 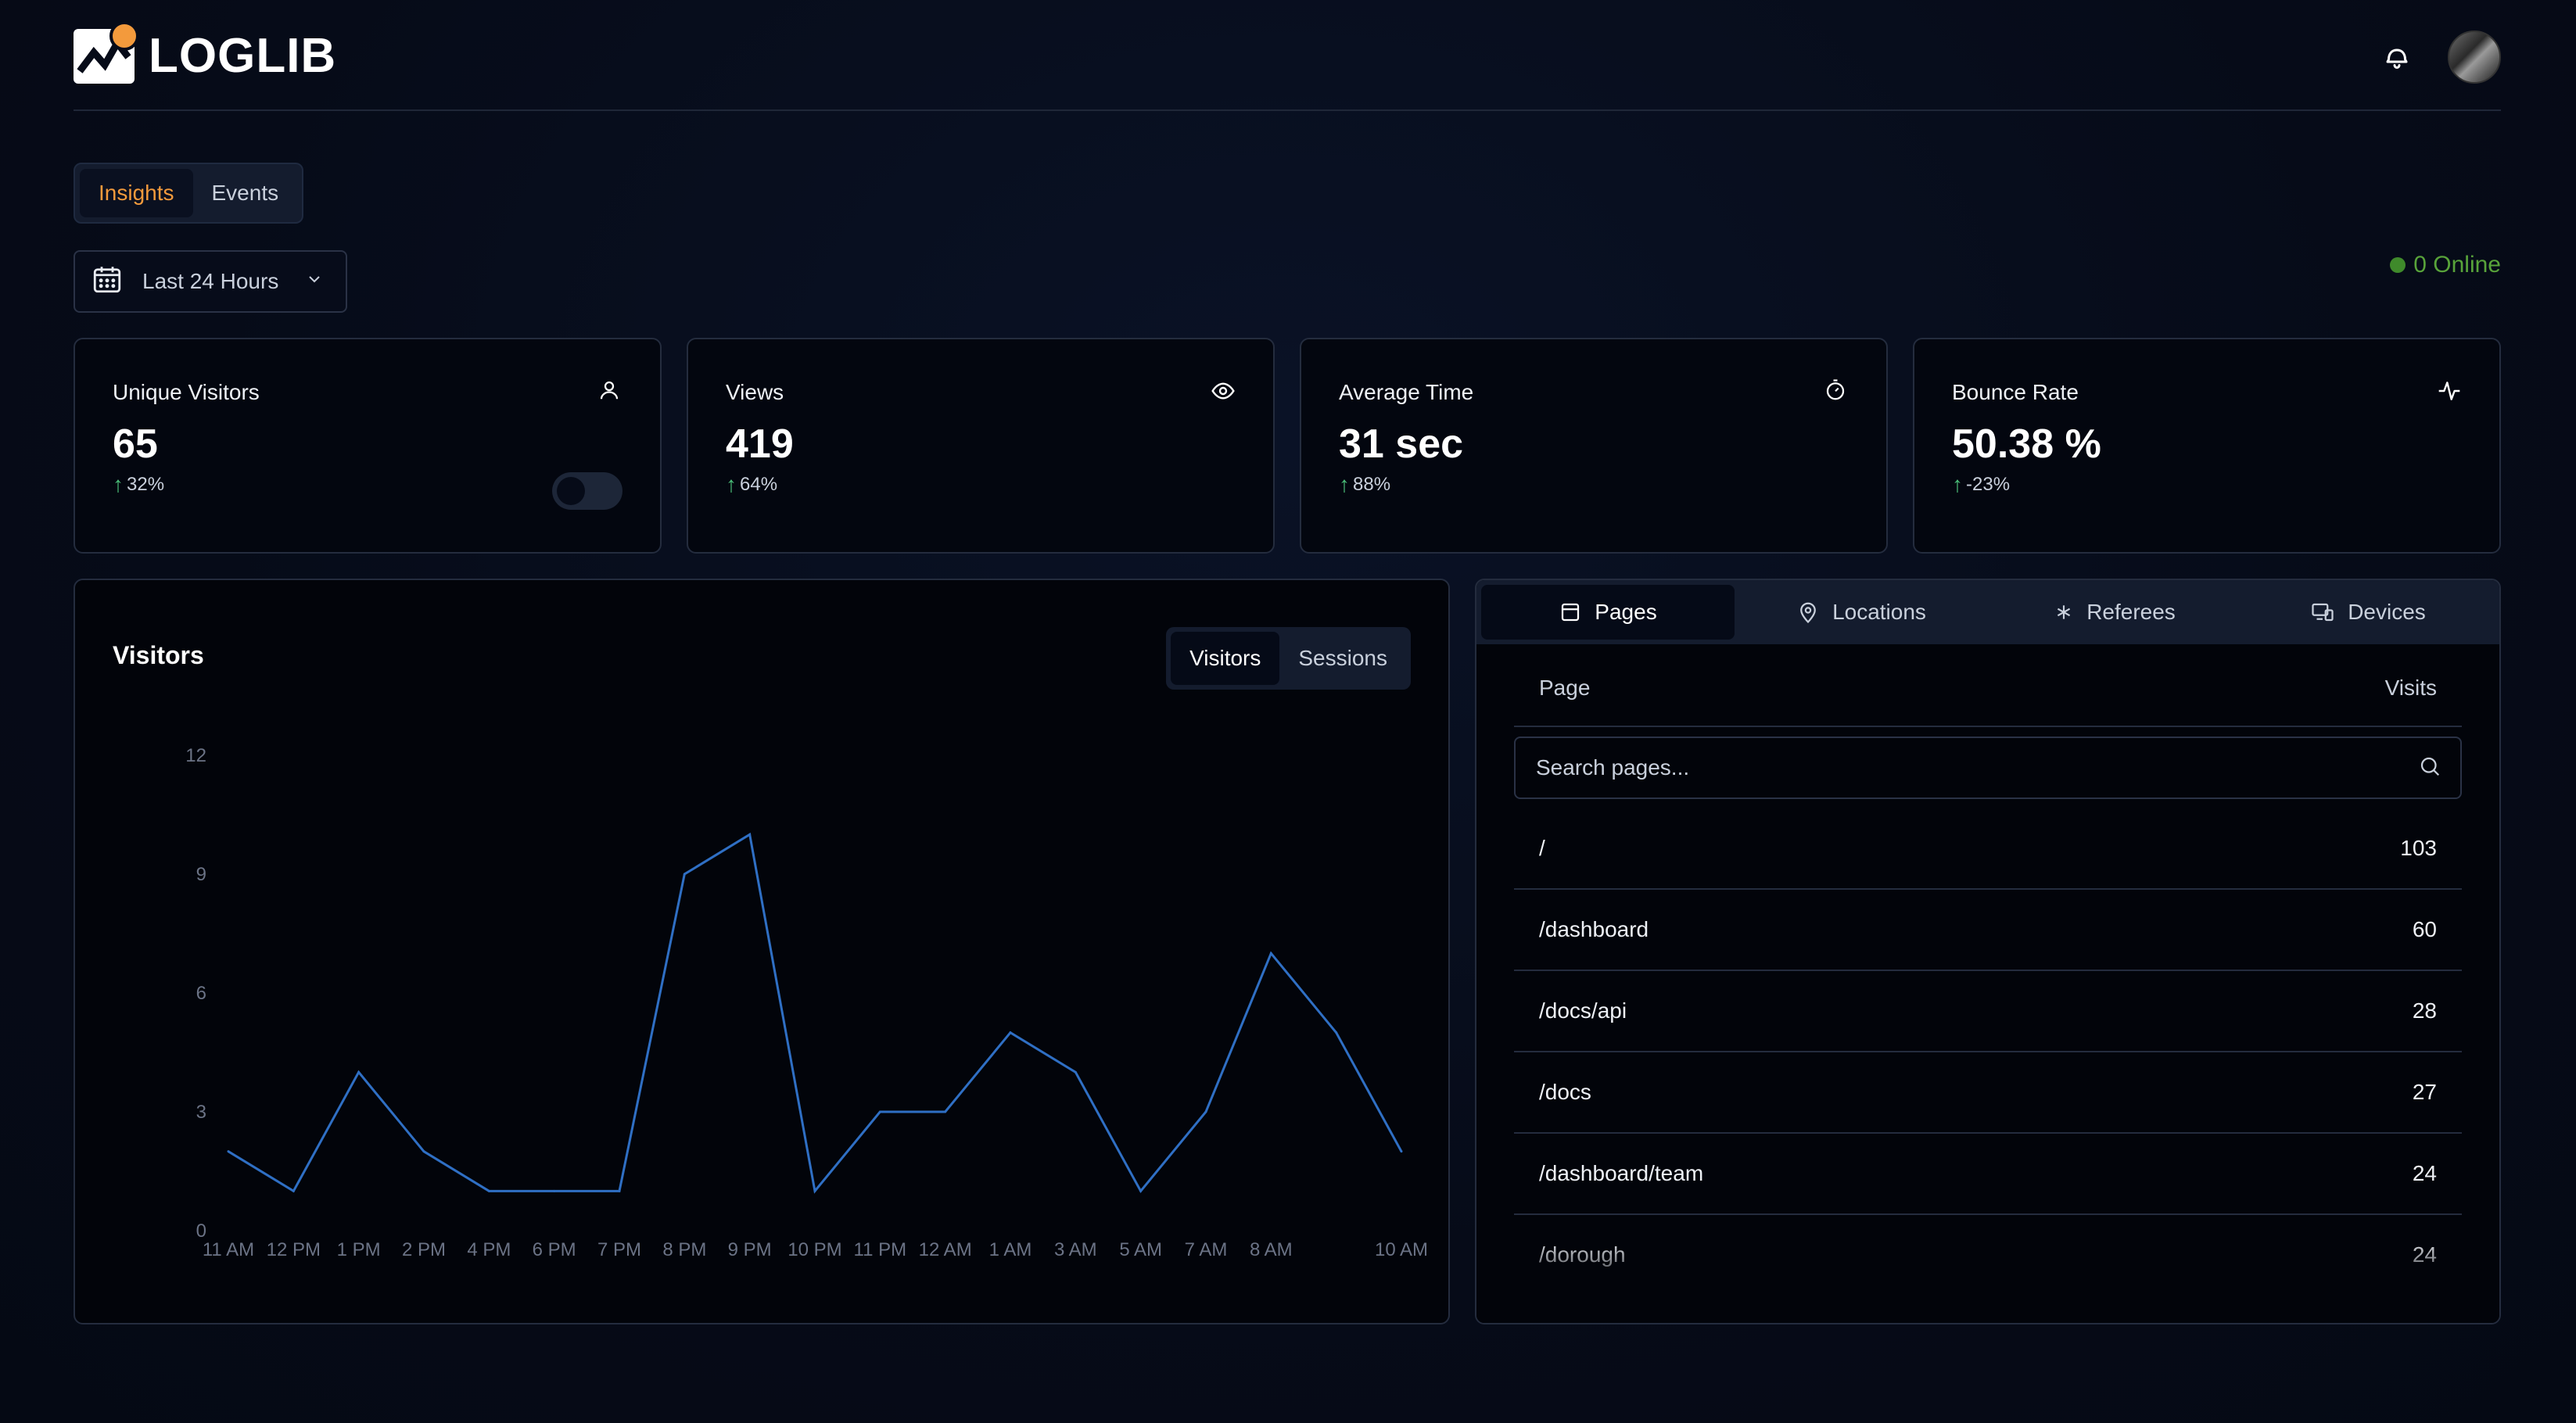 I want to click on row-page: /, so click(x=1542, y=848).